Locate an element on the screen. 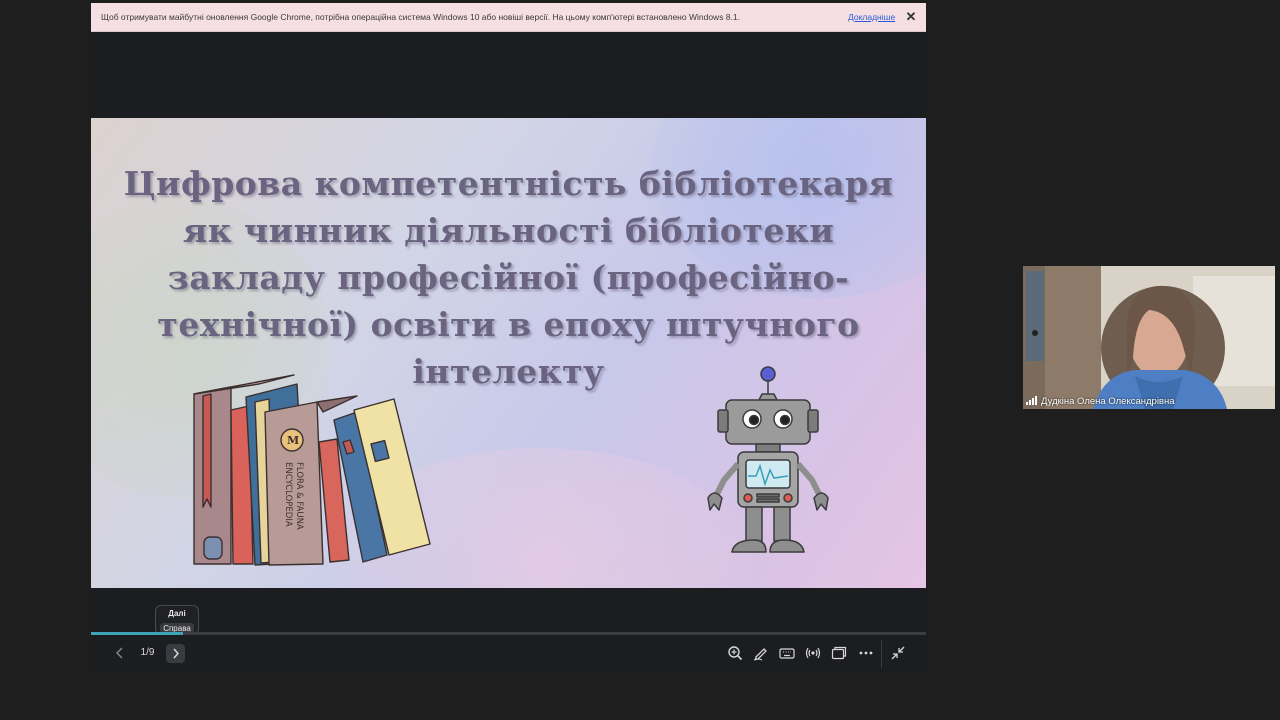 This screenshot has width=1280, height=720. page-indicator: 1/9 is located at coordinates (147, 652).